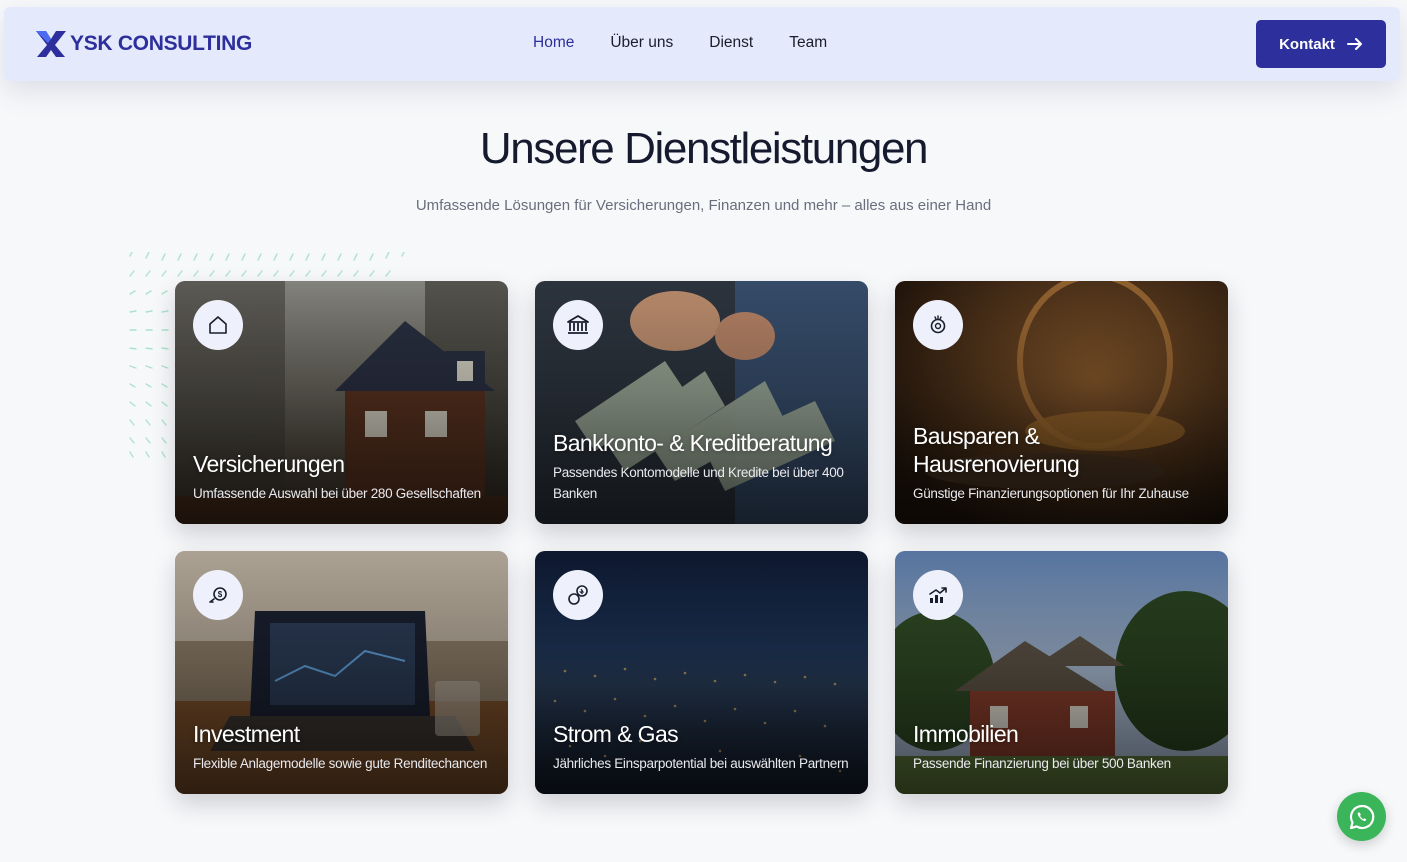 This screenshot has height=862, width=1407. Describe the element at coordinates (996, 450) in the screenshot. I see `card-title: Bausparen & Hausrenovierung` at that location.